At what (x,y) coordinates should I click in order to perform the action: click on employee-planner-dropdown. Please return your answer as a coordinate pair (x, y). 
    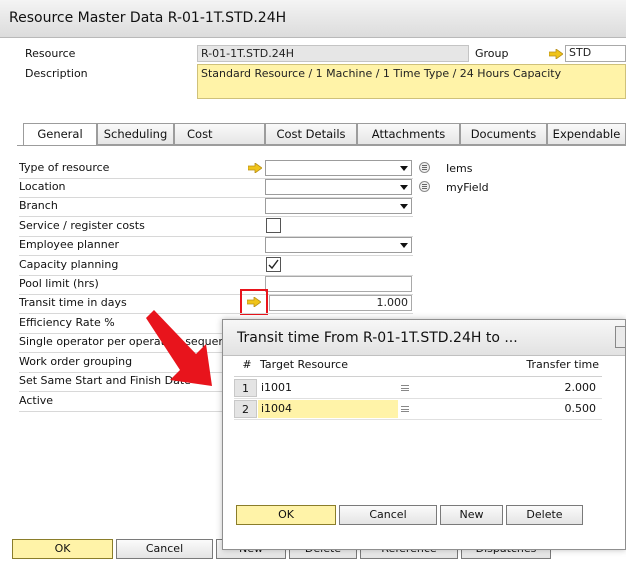
    Looking at the image, I should click on (338, 245).